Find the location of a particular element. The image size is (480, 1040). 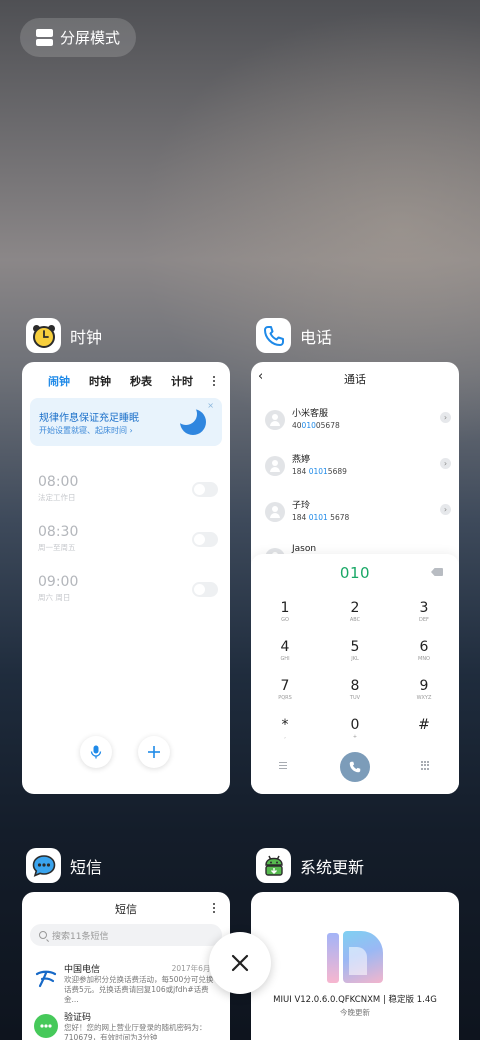

clear-all-button is located at coordinates (240, 963).